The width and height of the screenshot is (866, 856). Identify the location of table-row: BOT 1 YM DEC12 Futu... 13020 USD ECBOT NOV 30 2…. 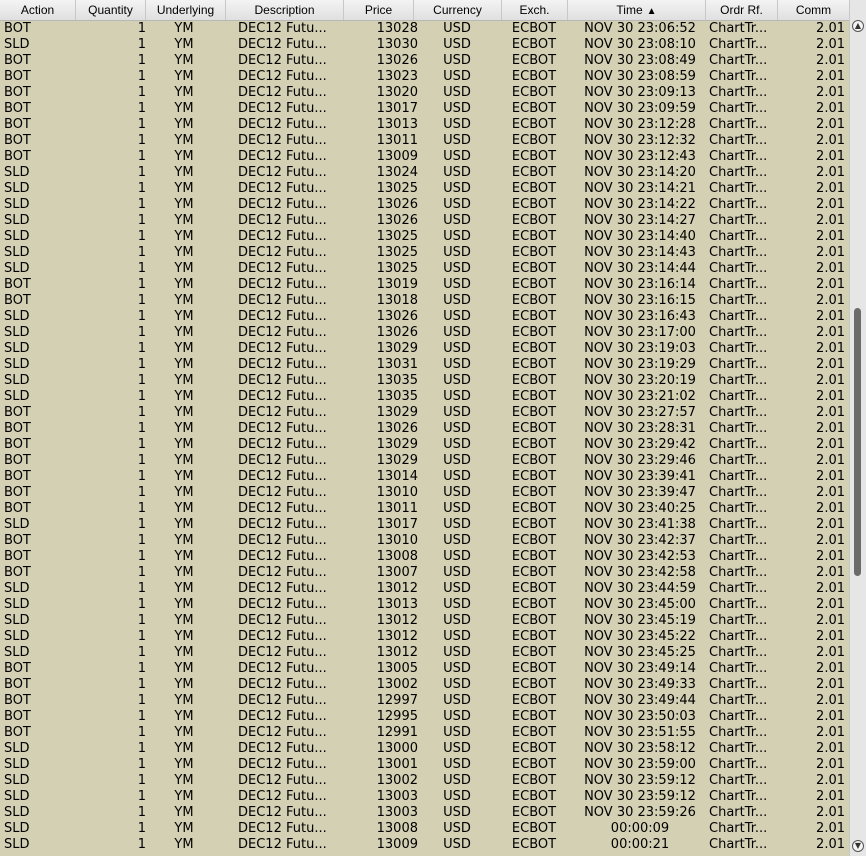
(424, 93).